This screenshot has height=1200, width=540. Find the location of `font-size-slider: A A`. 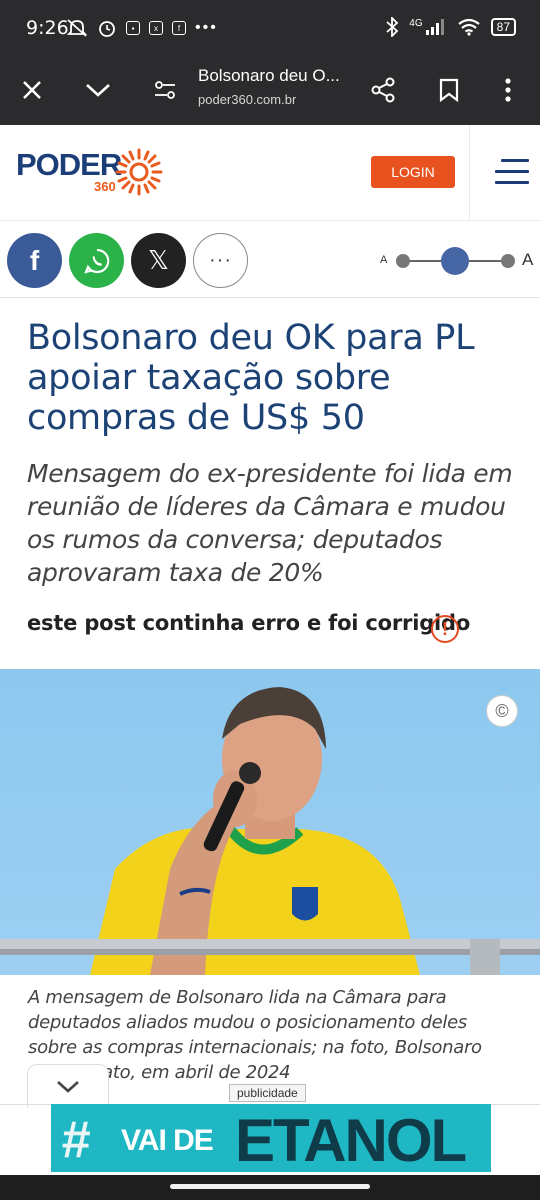

font-size-slider: A A is located at coordinates (457, 261).